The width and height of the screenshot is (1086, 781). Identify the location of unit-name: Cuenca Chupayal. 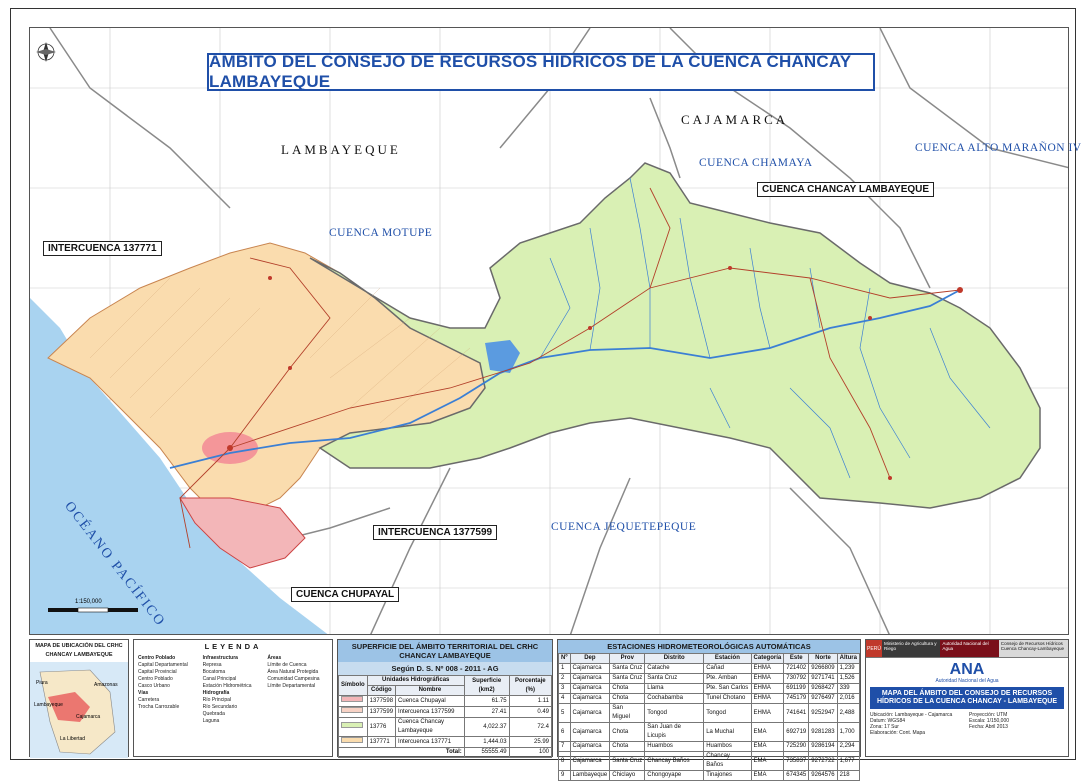
(430, 701).